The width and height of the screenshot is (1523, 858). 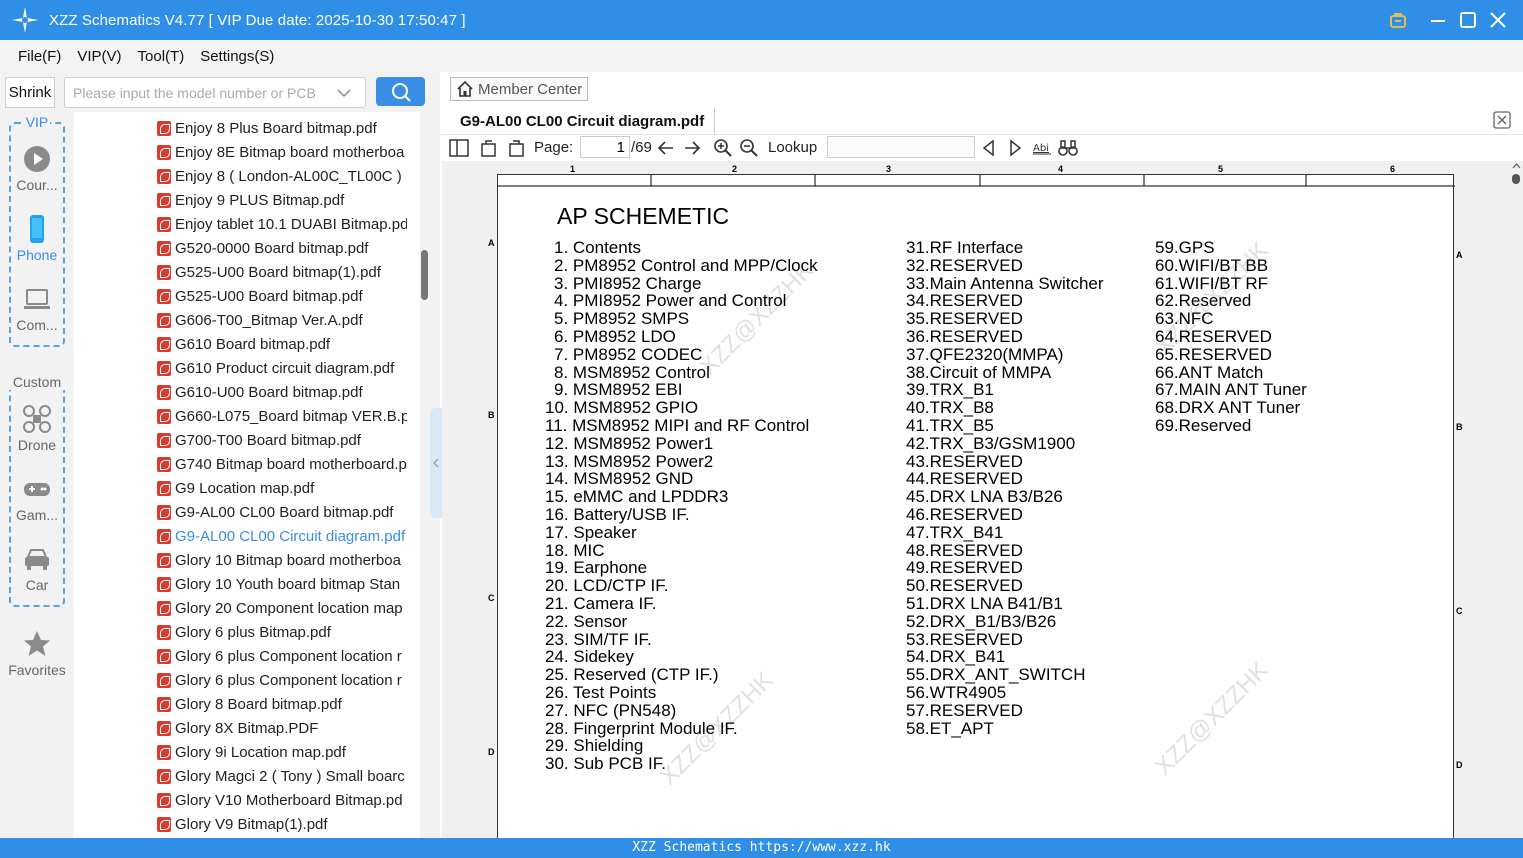 I want to click on list-item: G9-AL00 CL00 Board bitmap.pdf, so click(x=240, y=512).